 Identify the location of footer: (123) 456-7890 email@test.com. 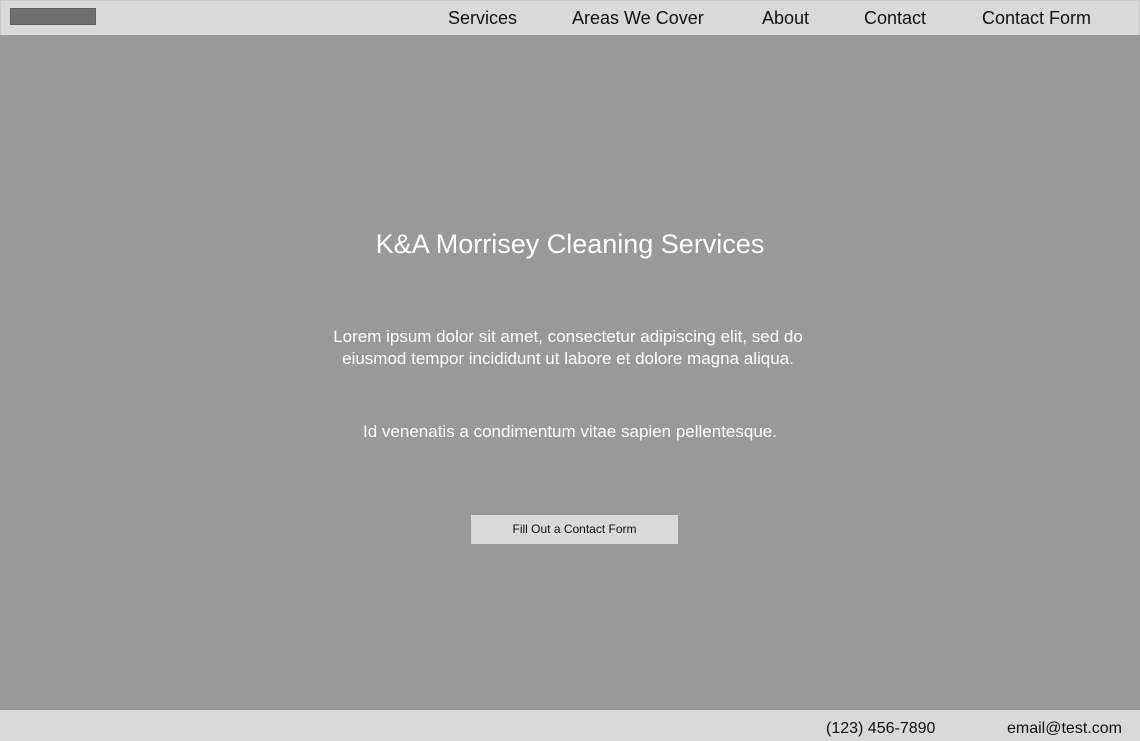
(570, 725).